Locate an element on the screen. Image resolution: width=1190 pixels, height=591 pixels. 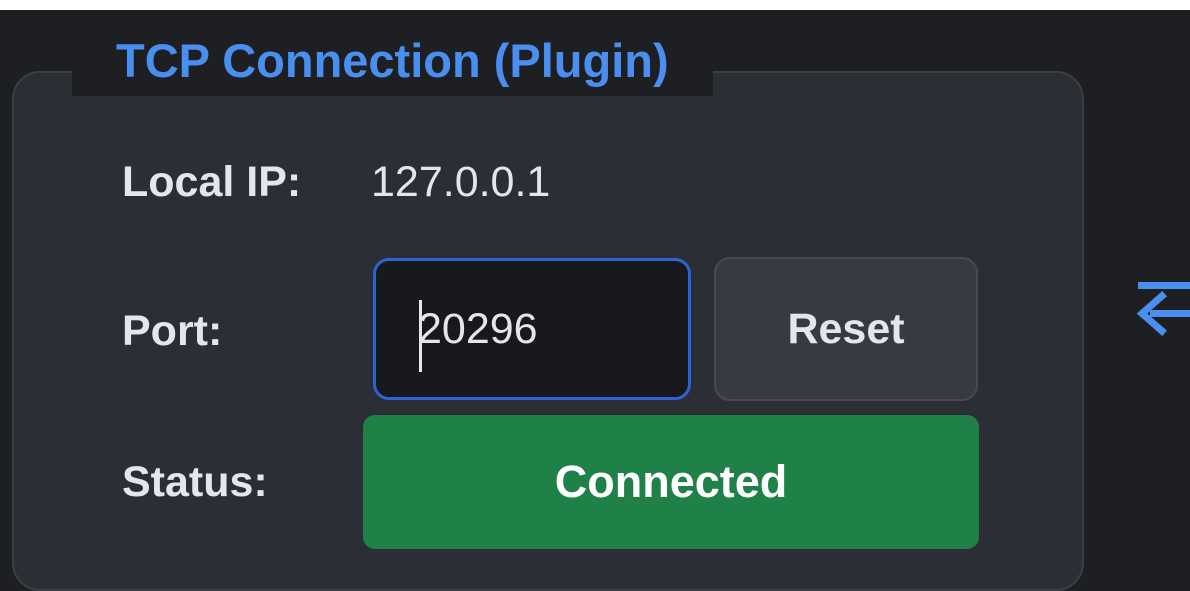
local-ip-value: 127.0.0.1 is located at coordinates (461, 182).